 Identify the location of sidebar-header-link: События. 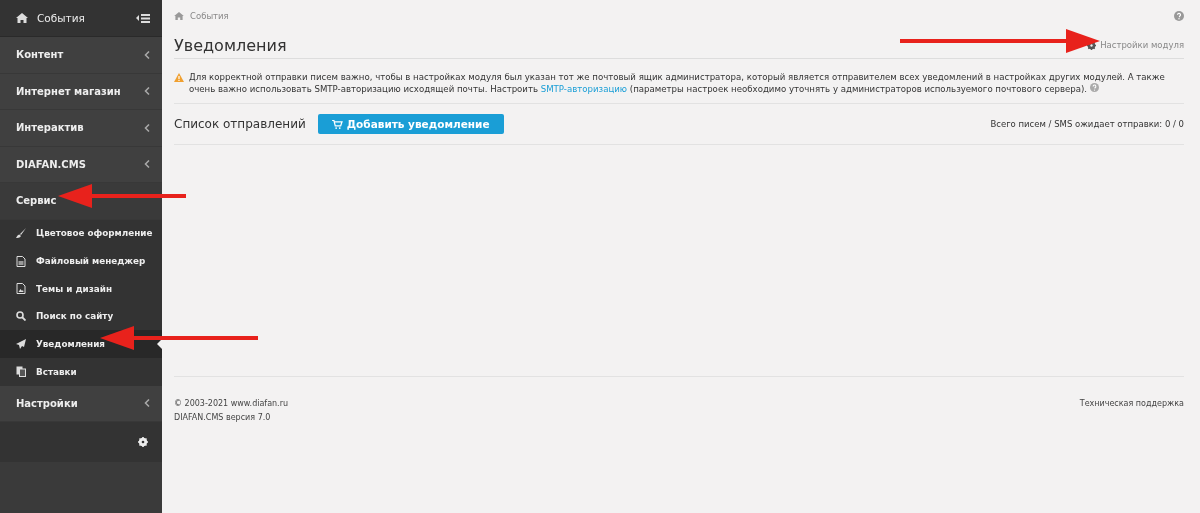
(82, 18).